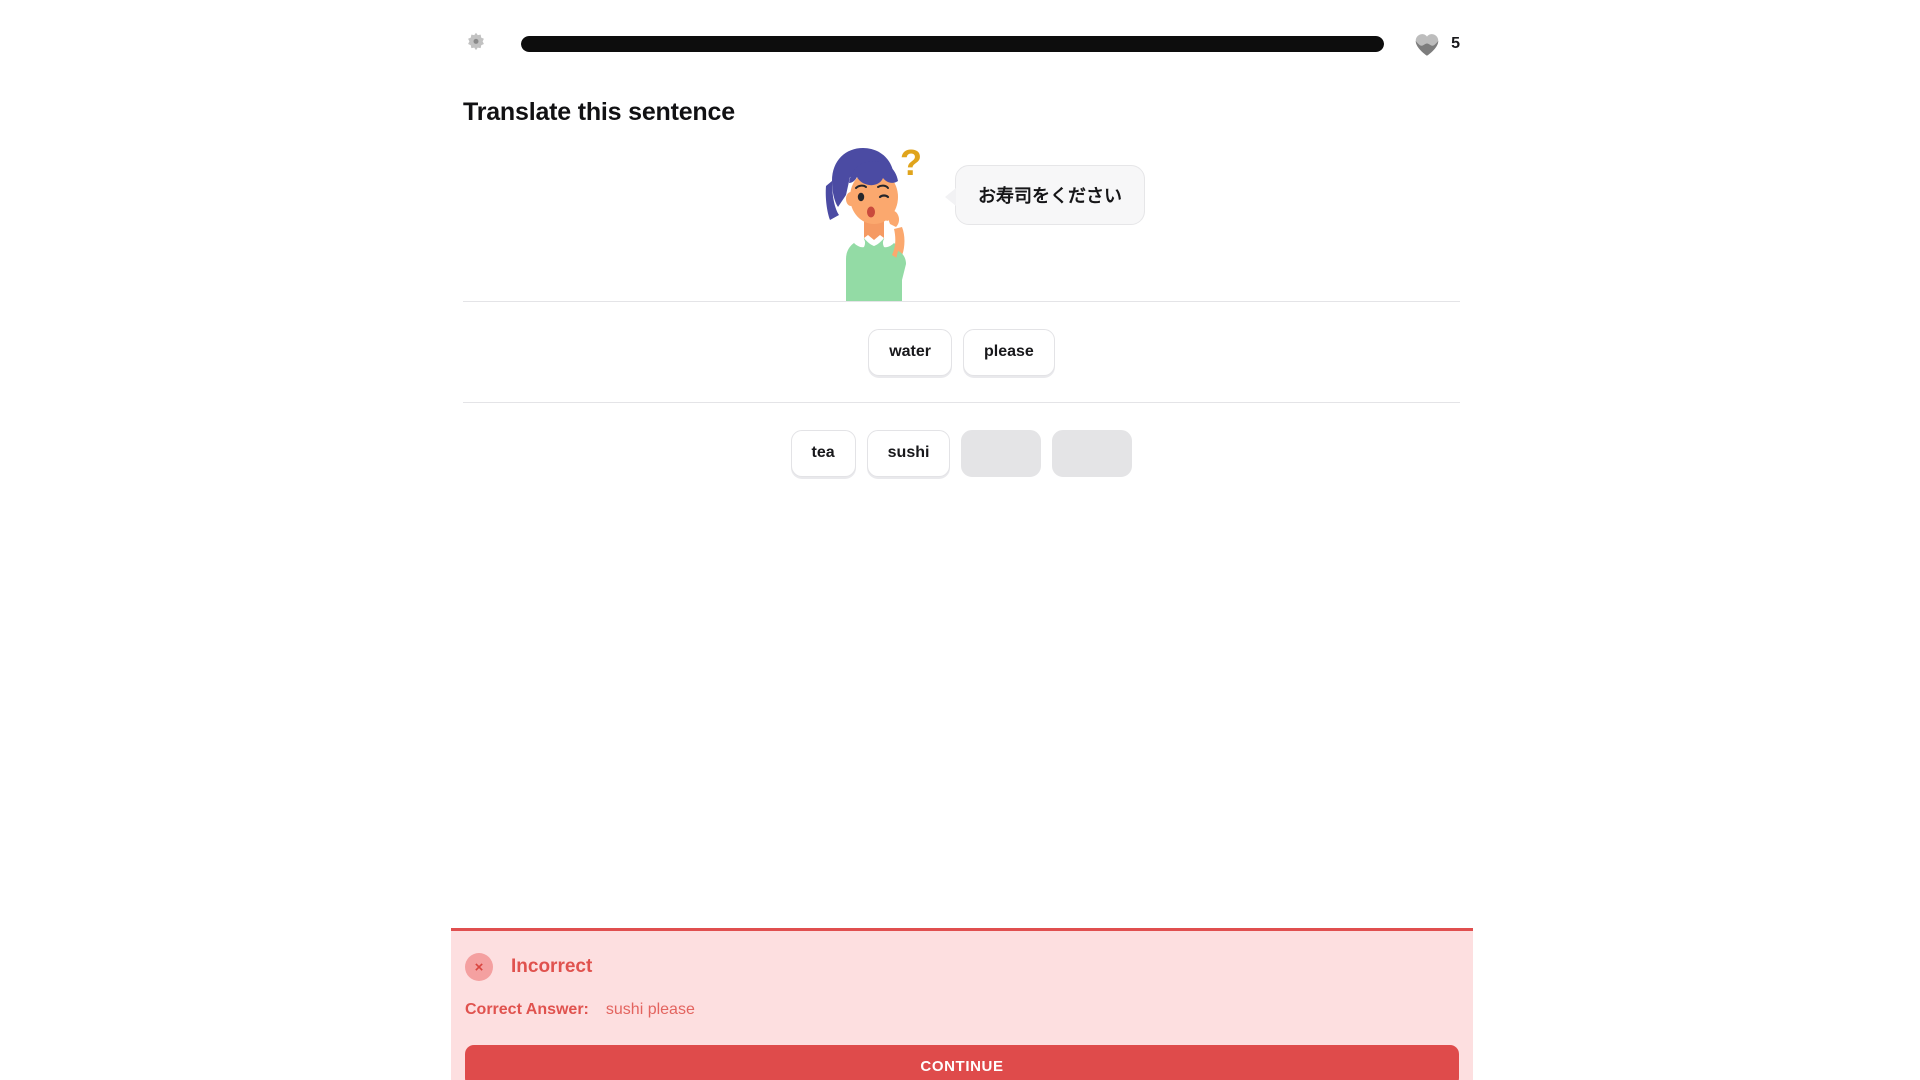 This screenshot has height=1080, width=1920. Describe the element at coordinates (527, 1009) in the screenshot. I see `correct-answer-label: Correct Answer:` at that location.